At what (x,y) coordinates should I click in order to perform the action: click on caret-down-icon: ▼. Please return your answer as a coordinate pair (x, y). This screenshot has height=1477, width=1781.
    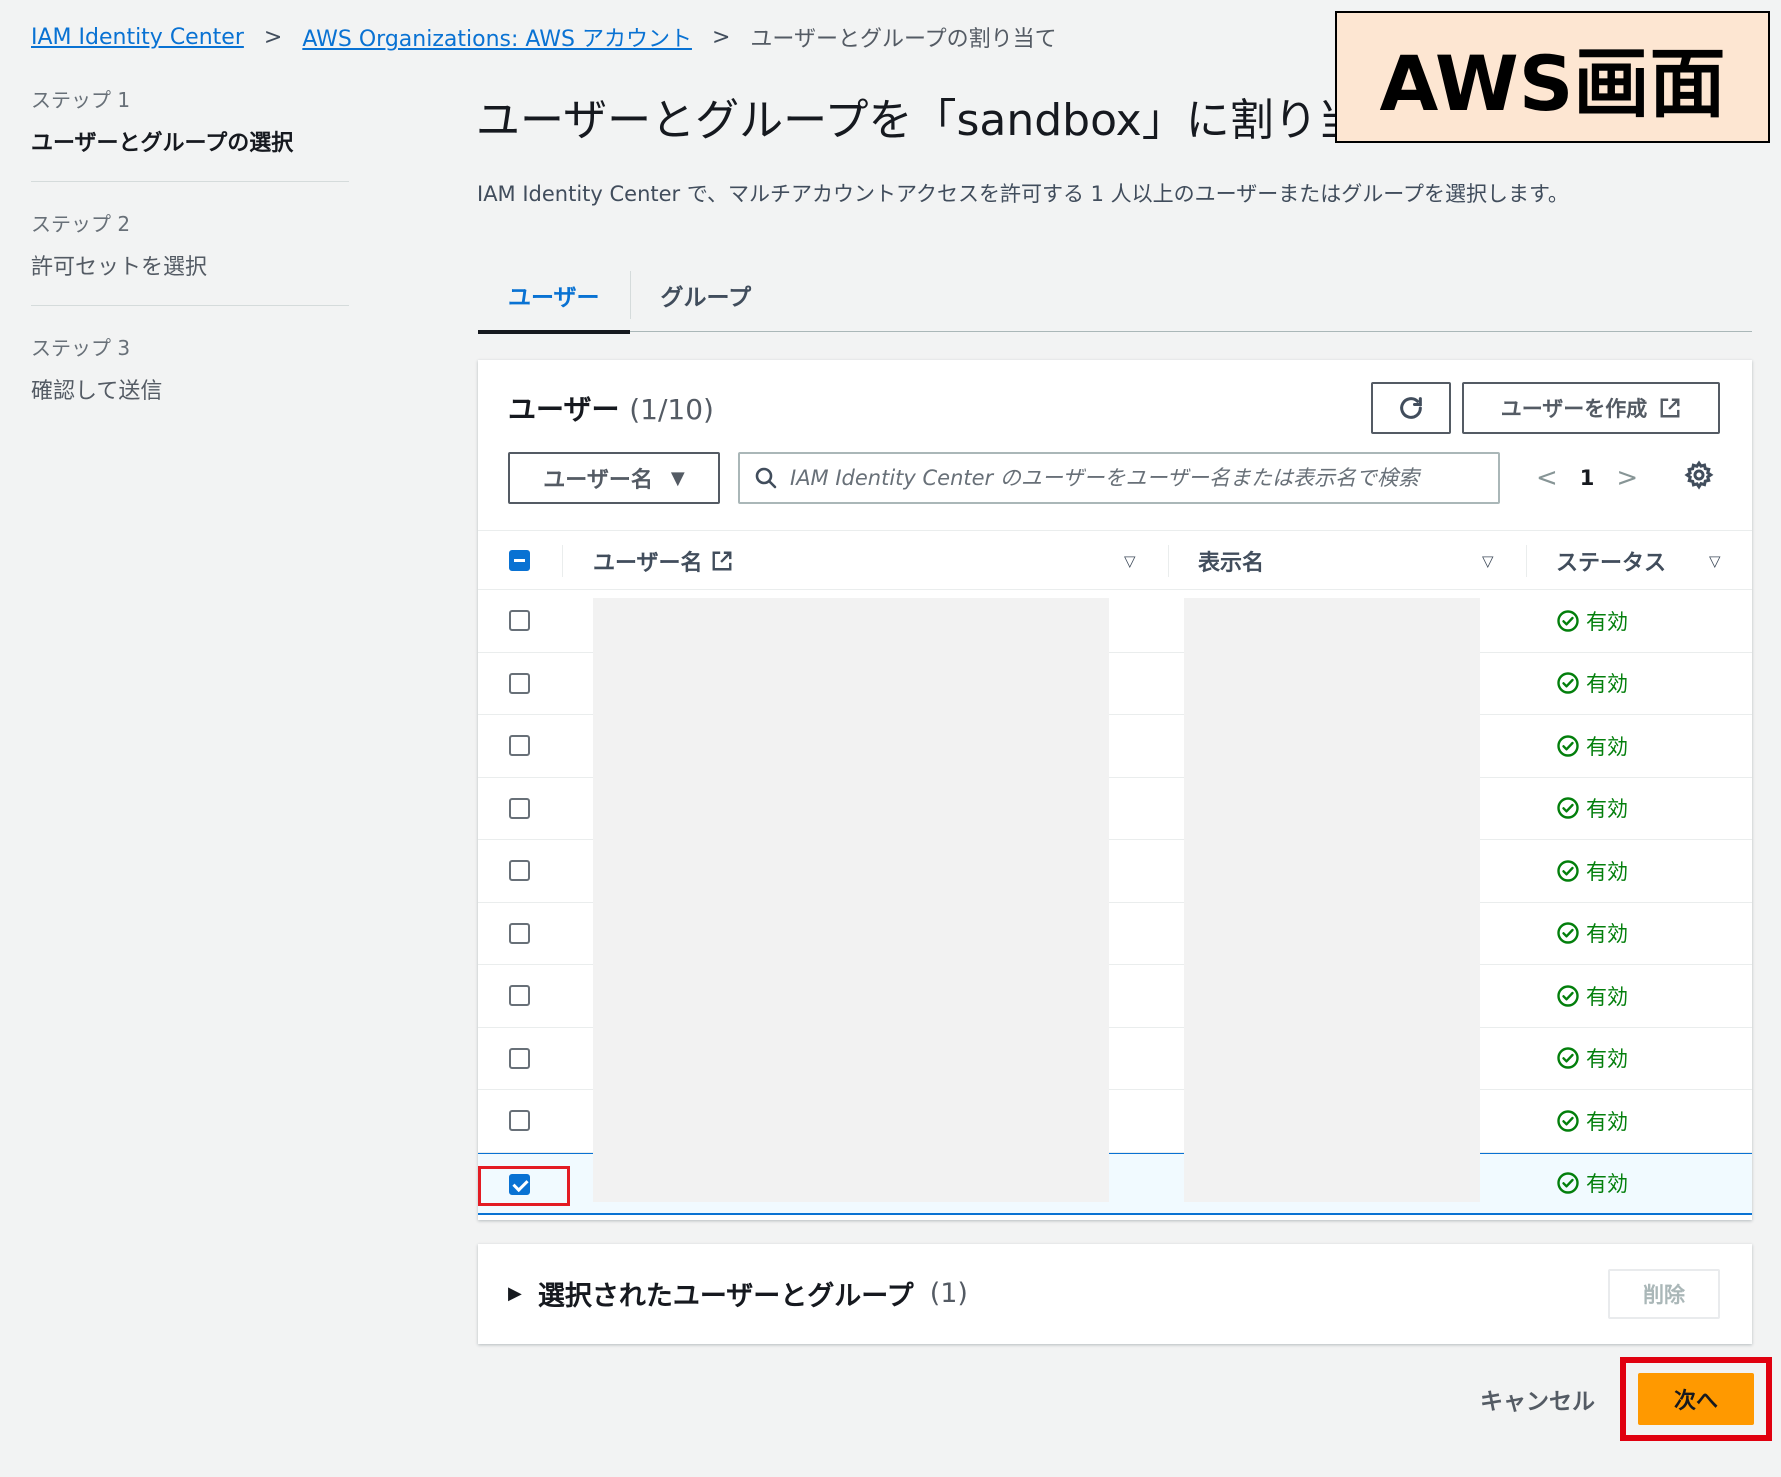
    Looking at the image, I should click on (677, 478).